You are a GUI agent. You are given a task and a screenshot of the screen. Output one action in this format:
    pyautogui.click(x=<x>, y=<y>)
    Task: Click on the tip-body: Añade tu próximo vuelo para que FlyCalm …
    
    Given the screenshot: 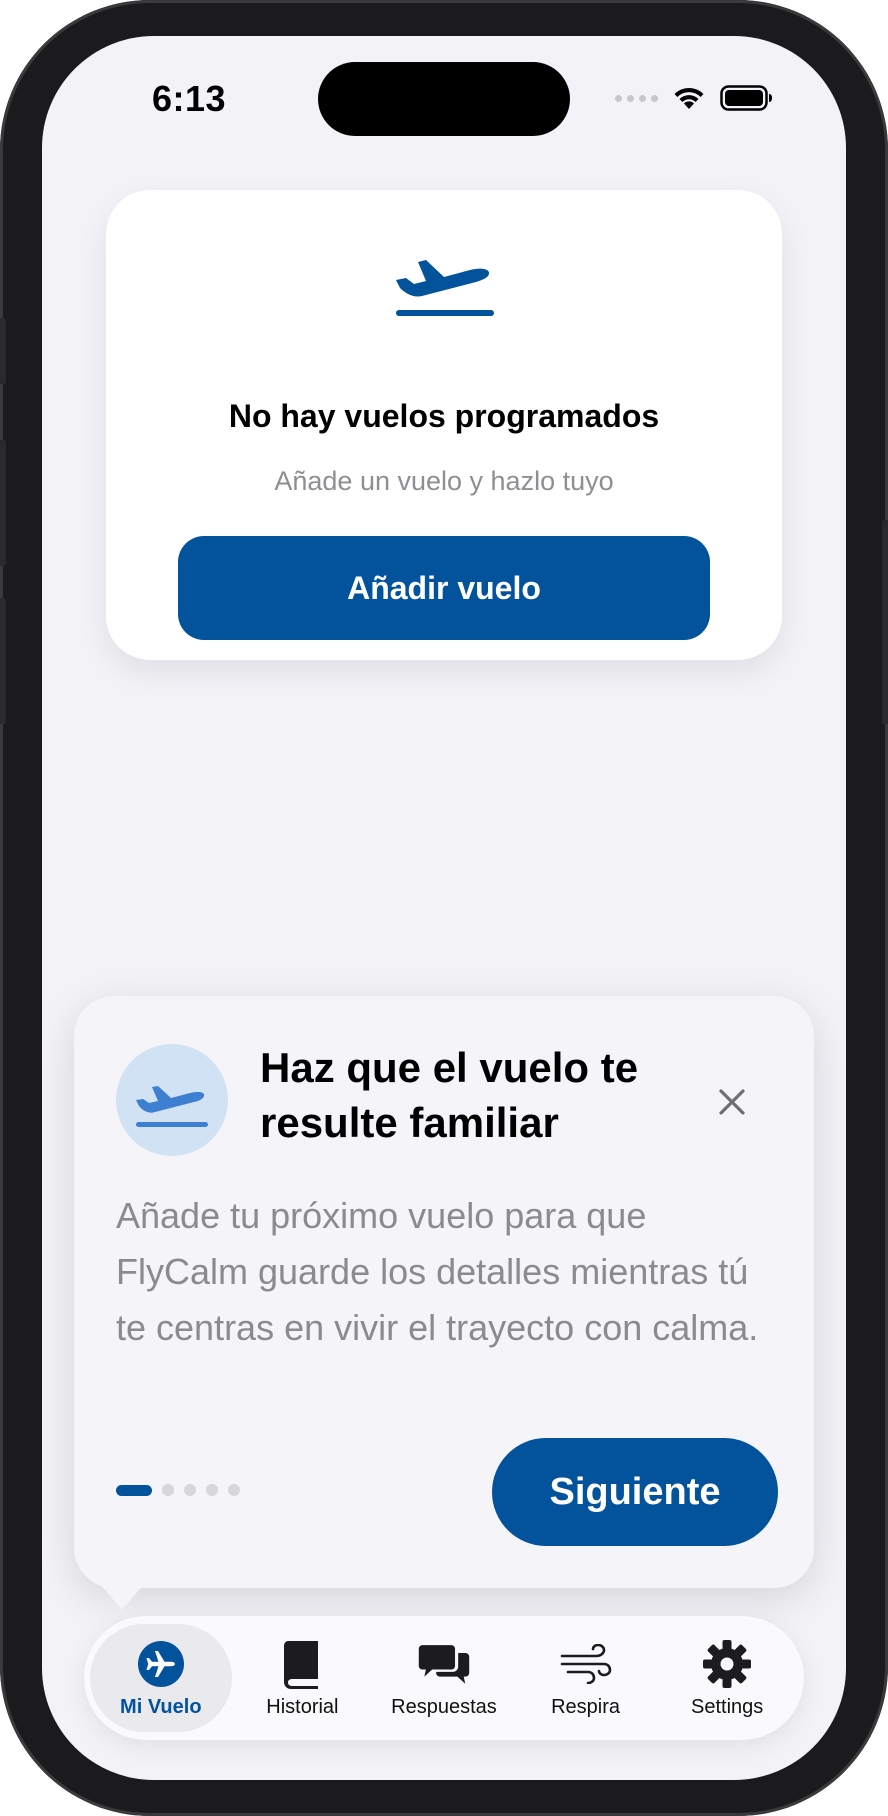 What is the action you would take?
    pyautogui.click(x=437, y=1271)
    